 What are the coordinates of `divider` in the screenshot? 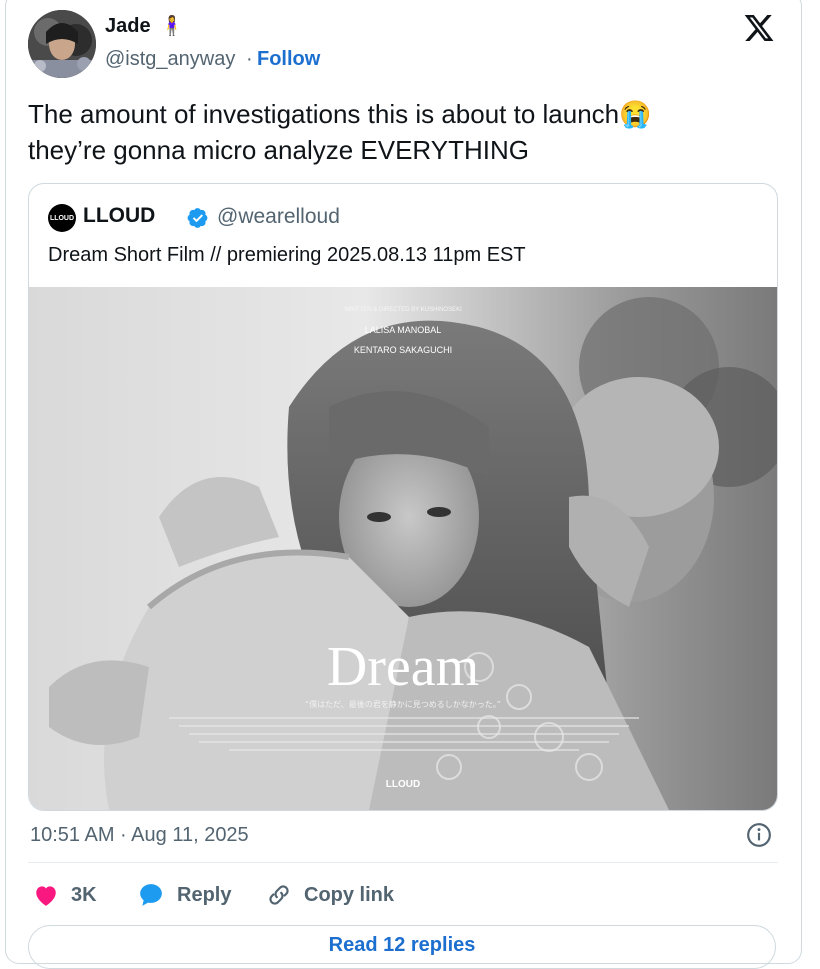 It's located at (403, 862).